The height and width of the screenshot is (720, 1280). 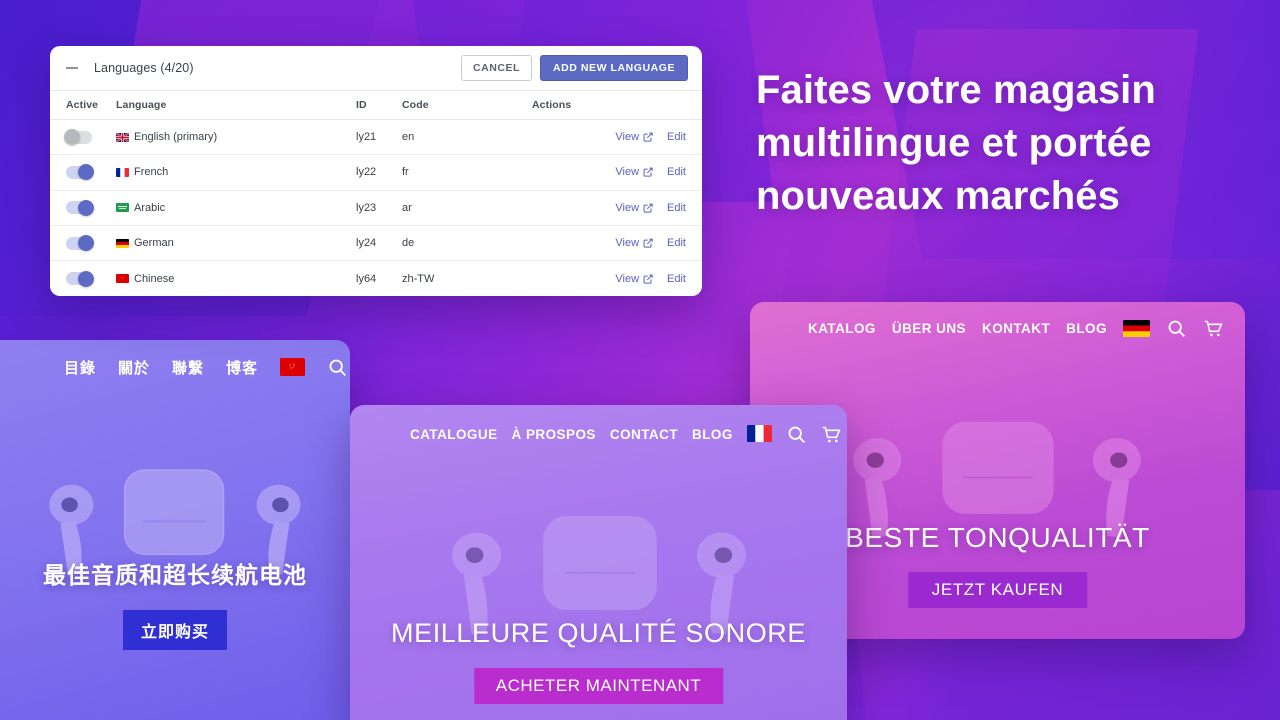 I want to click on nav-link-katalog: KATALOG, so click(x=842, y=328).